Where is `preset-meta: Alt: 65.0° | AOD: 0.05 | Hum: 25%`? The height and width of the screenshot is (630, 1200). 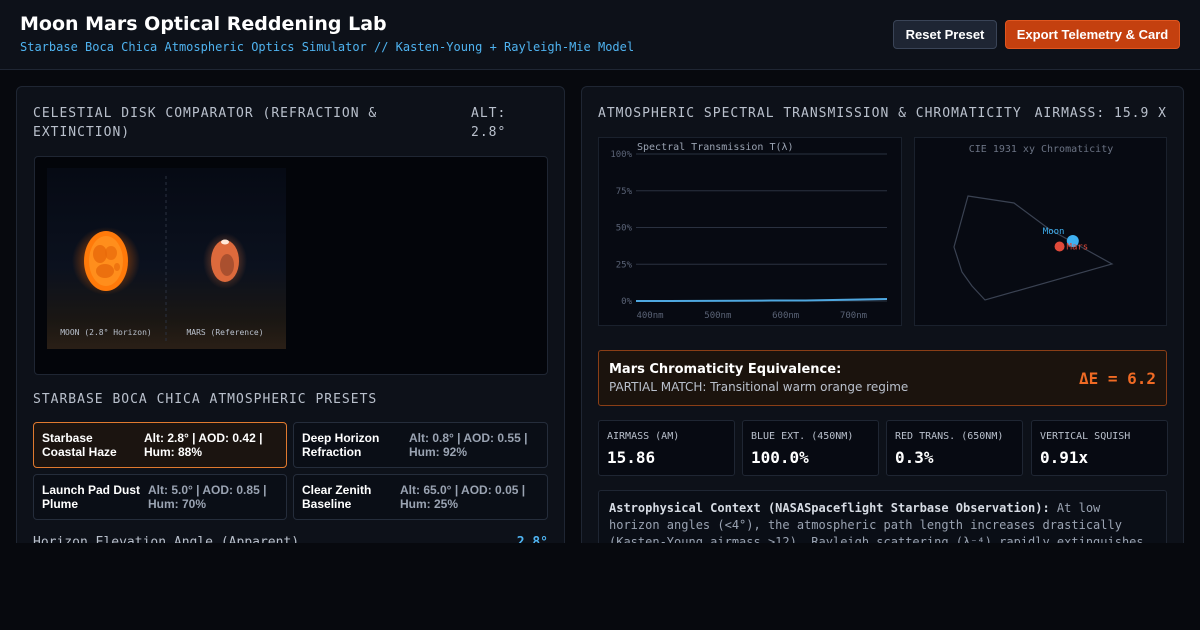 preset-meta: Alt: 65.0° | AOD: 0.05 | Hum: 25% is located at coordinates (463, 497).